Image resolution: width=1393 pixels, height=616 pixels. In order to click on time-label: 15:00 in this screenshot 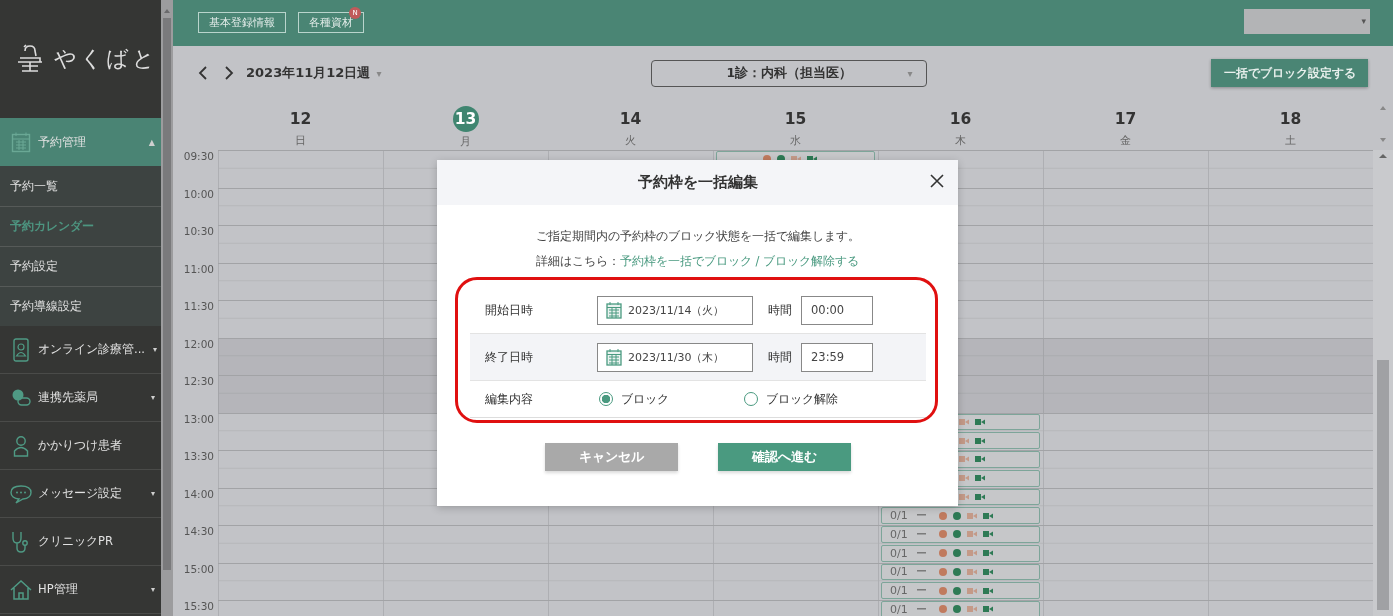, I will do `click(199, 568)`.